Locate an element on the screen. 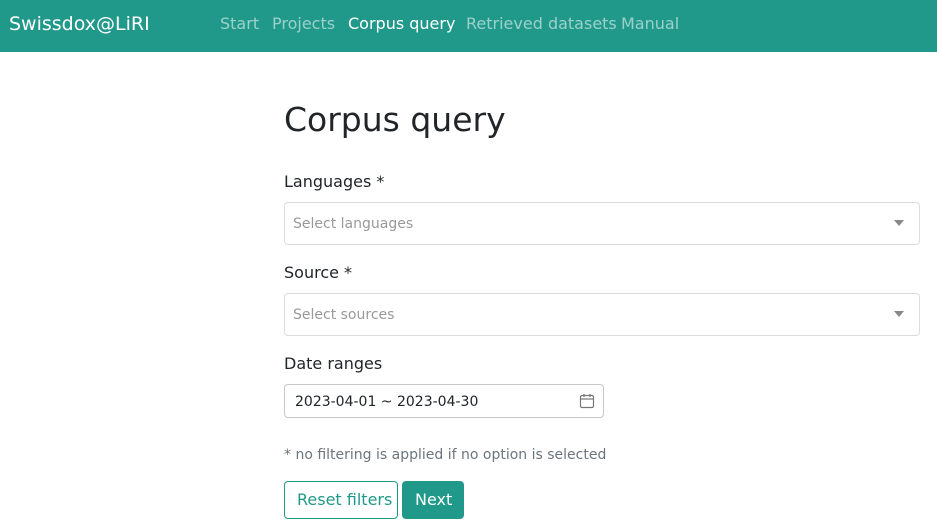 The height and width of the screenshot is (527, 937). nav-corpus-query: Corpus query is located at coordinates (401, 24).